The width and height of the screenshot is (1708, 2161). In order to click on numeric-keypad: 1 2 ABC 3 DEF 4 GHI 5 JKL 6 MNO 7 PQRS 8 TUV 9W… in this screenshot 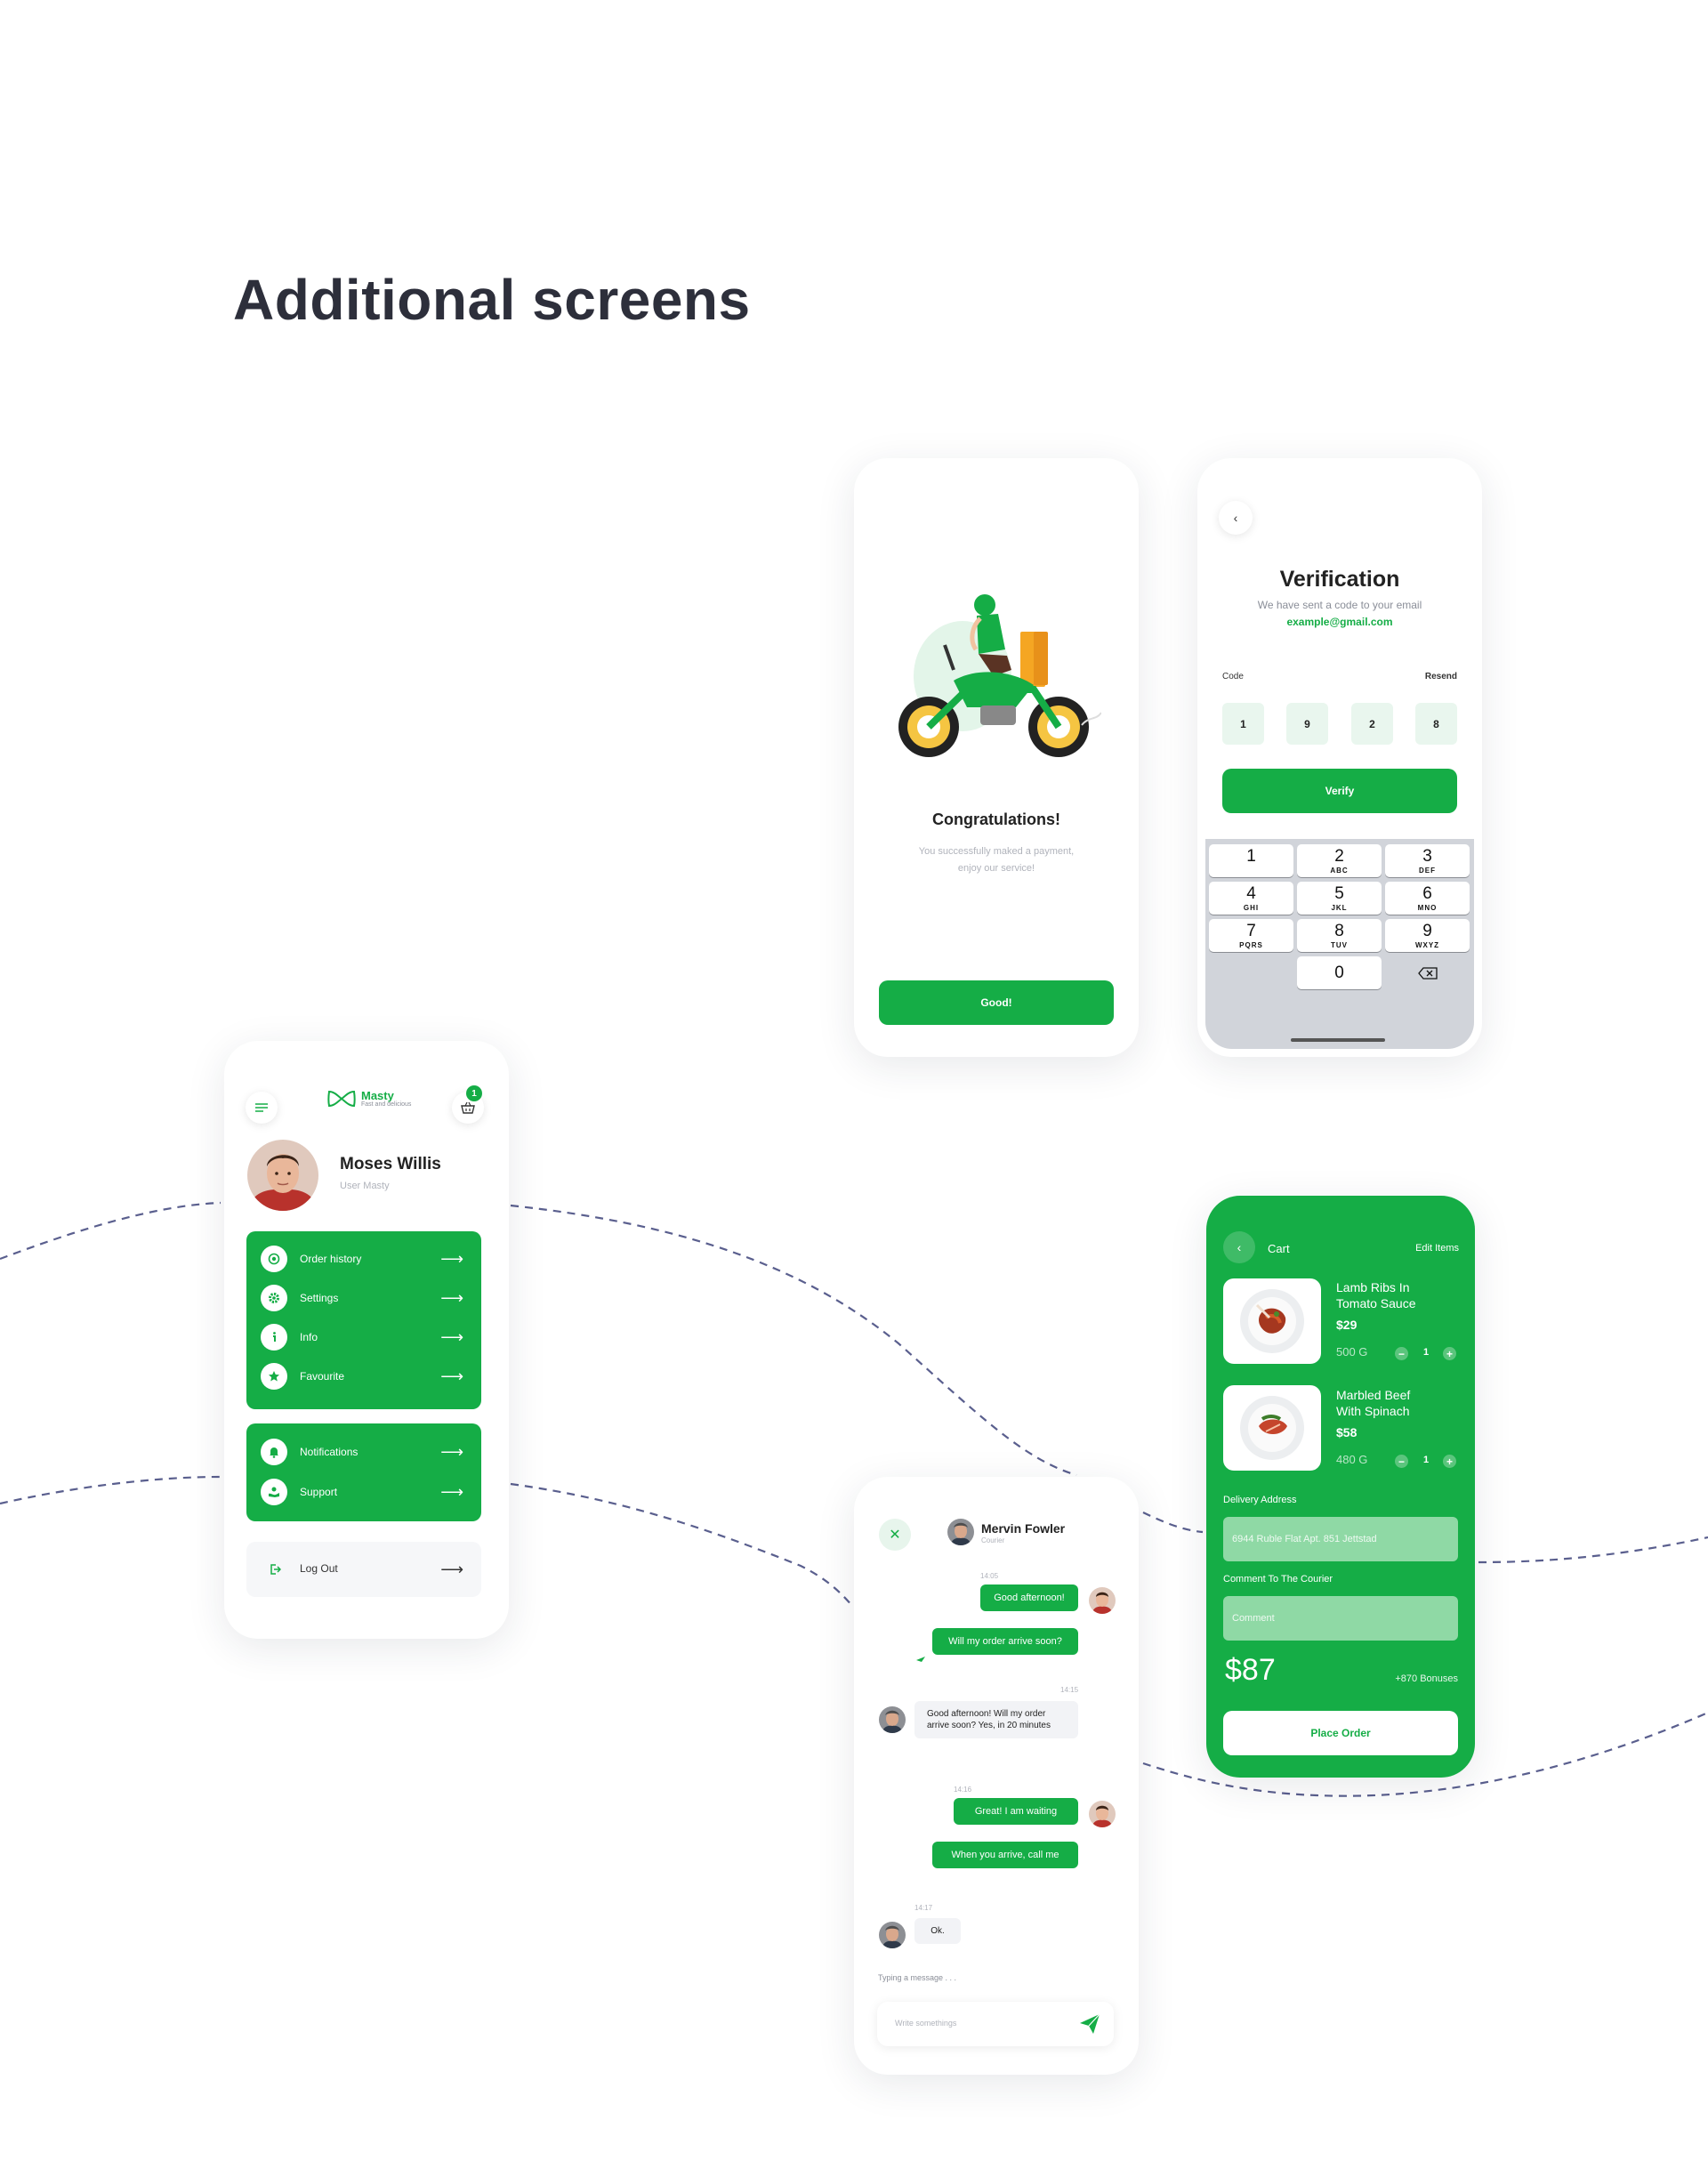, I will do `click(1339, 944)`.